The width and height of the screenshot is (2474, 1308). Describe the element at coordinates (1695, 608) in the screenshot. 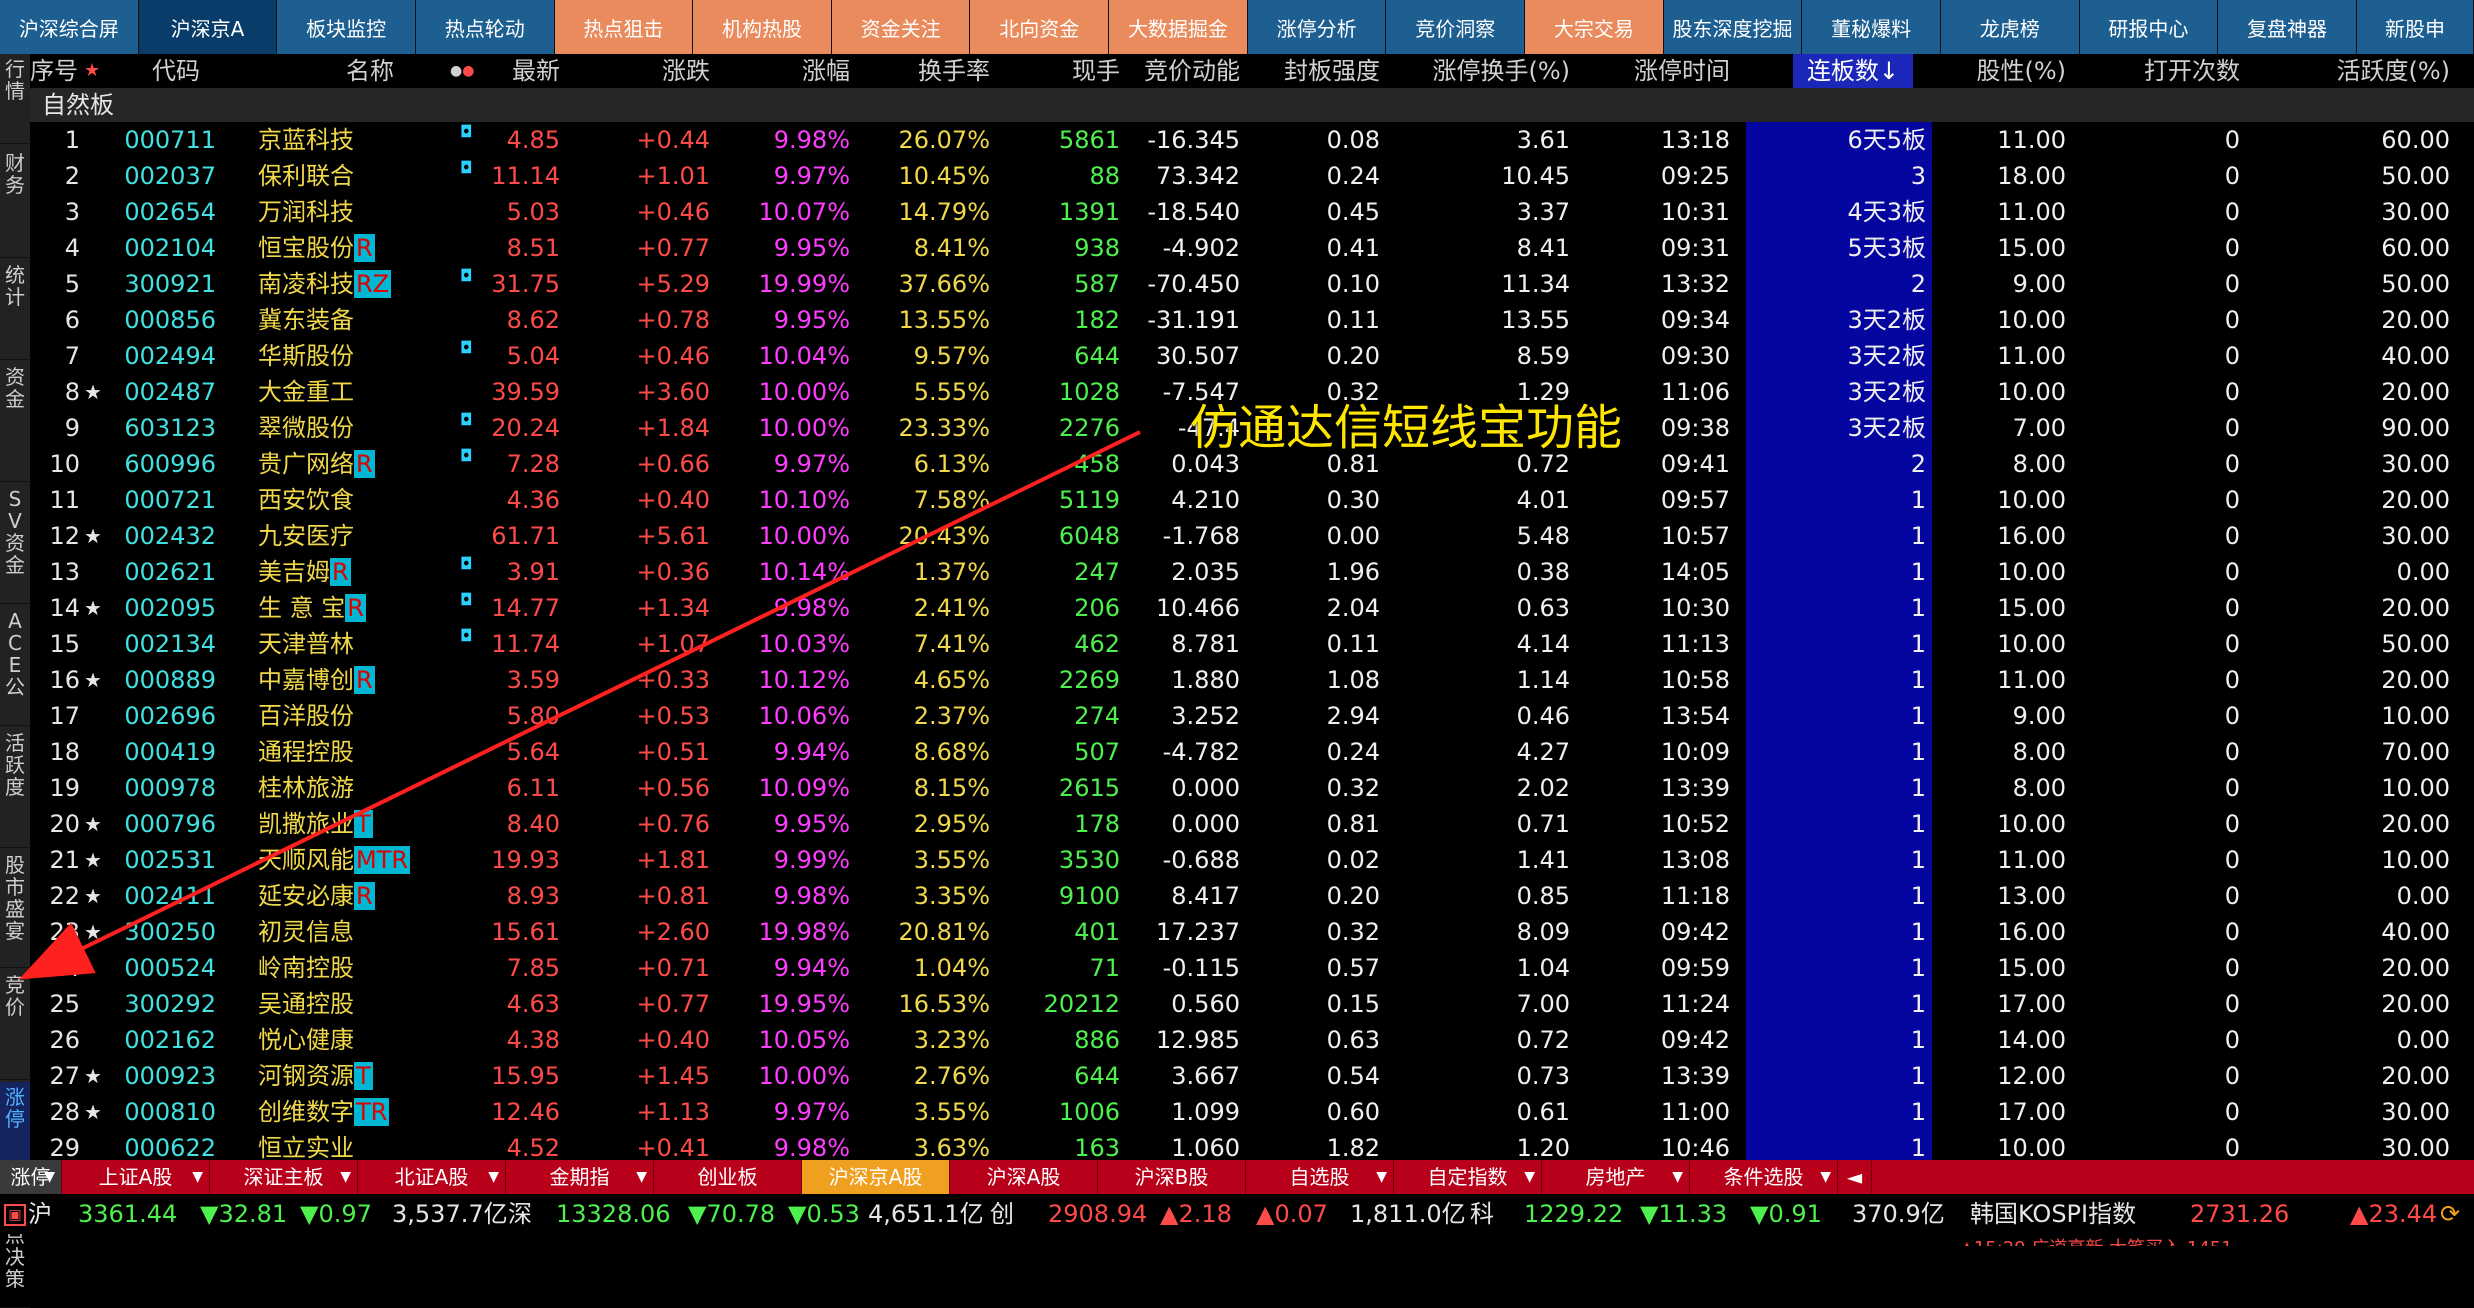

I see `cell-limit-time: 10:30` at that location.